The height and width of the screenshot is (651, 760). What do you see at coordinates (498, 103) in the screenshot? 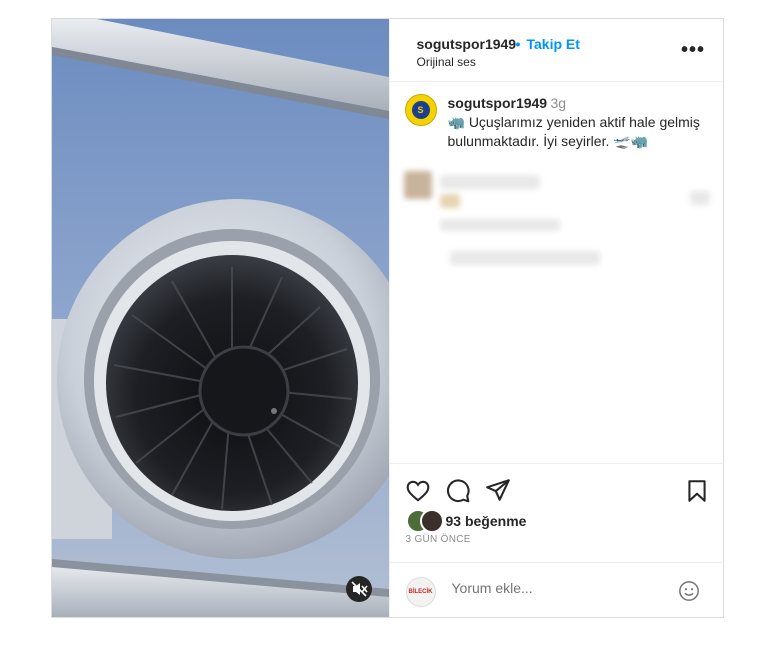
I see `caption-username-link: sogutspor1949` at bounding box center [498, 103].